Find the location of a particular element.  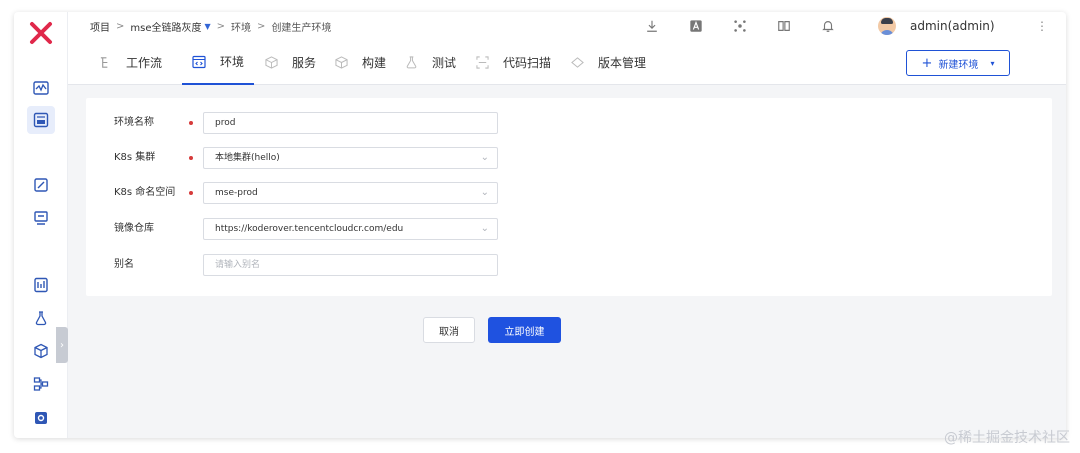

more-vertical-icon: ⋮ is located at coordinates (1042, 26).